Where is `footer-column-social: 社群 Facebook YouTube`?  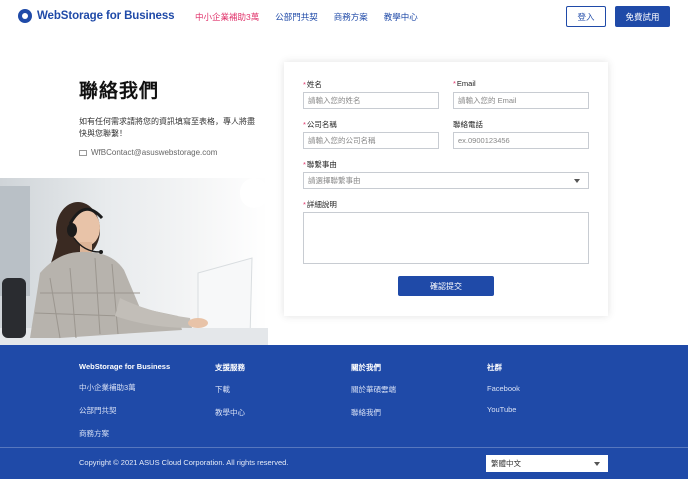 footer-column-social: 社群 Facebook YouTube is located at coordinates (503, 394).